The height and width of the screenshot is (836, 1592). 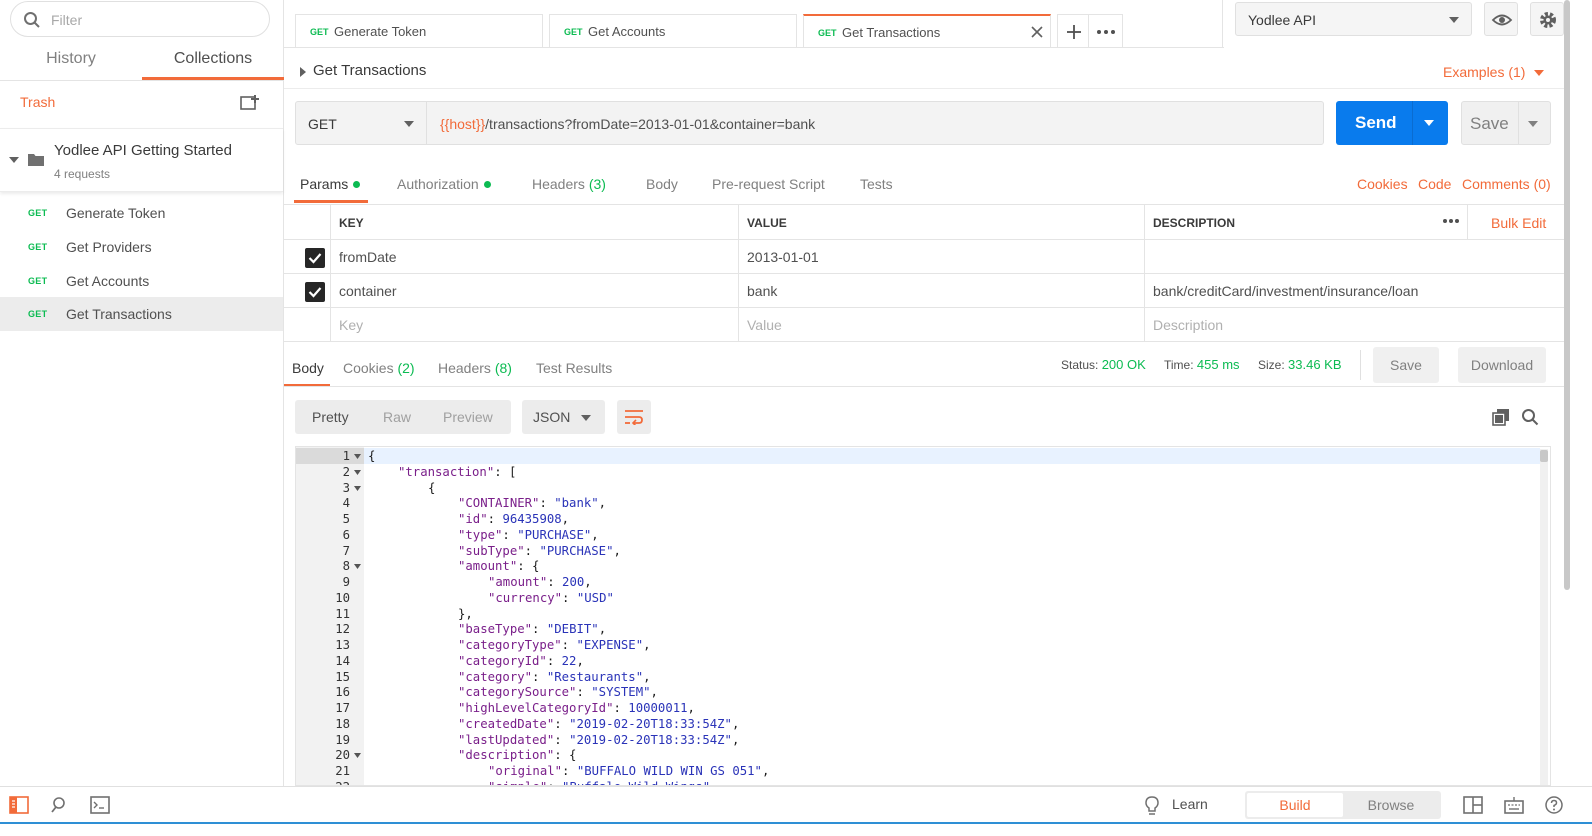 I want to click on tab-get-transactions: GET Get Transactions, so click(x=927, y=31).